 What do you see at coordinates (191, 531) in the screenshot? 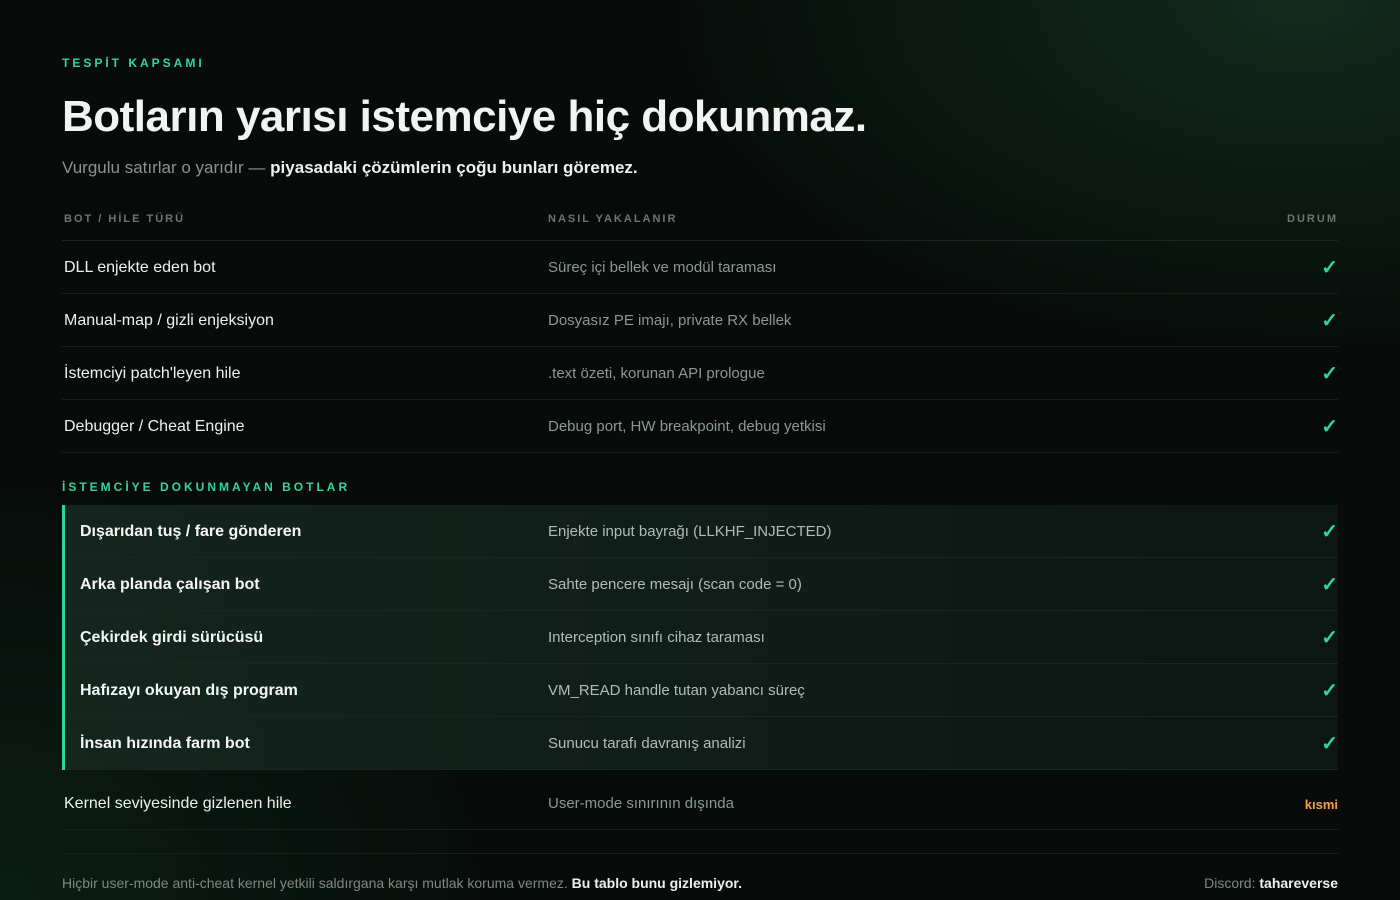
I see `row-type: Dışarıdan tuş / fare gönderen` at bounding box center [191, 531].